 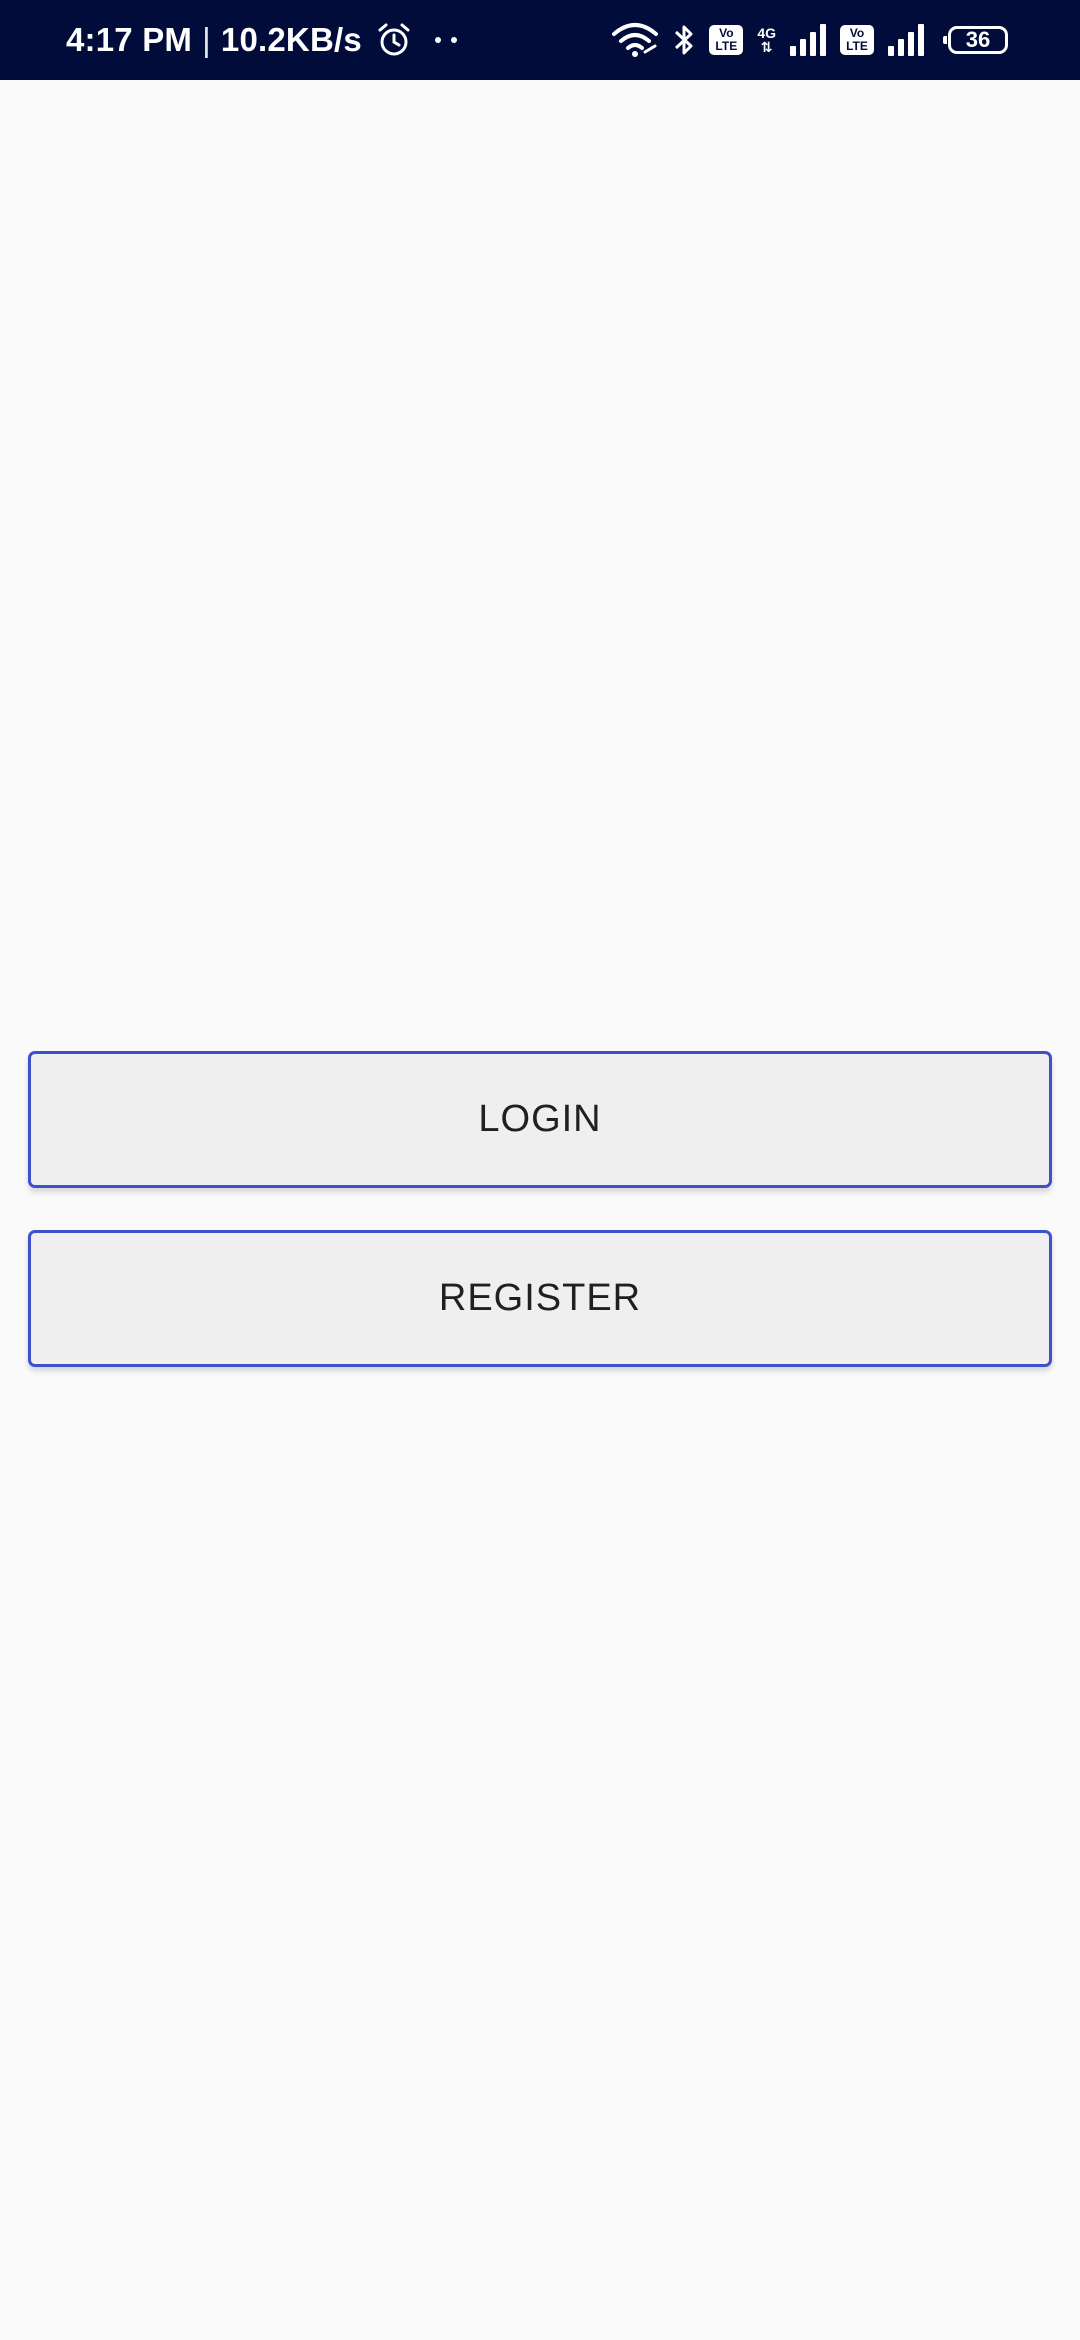 I want to click on signal-icon, so click(x=808, y=40).